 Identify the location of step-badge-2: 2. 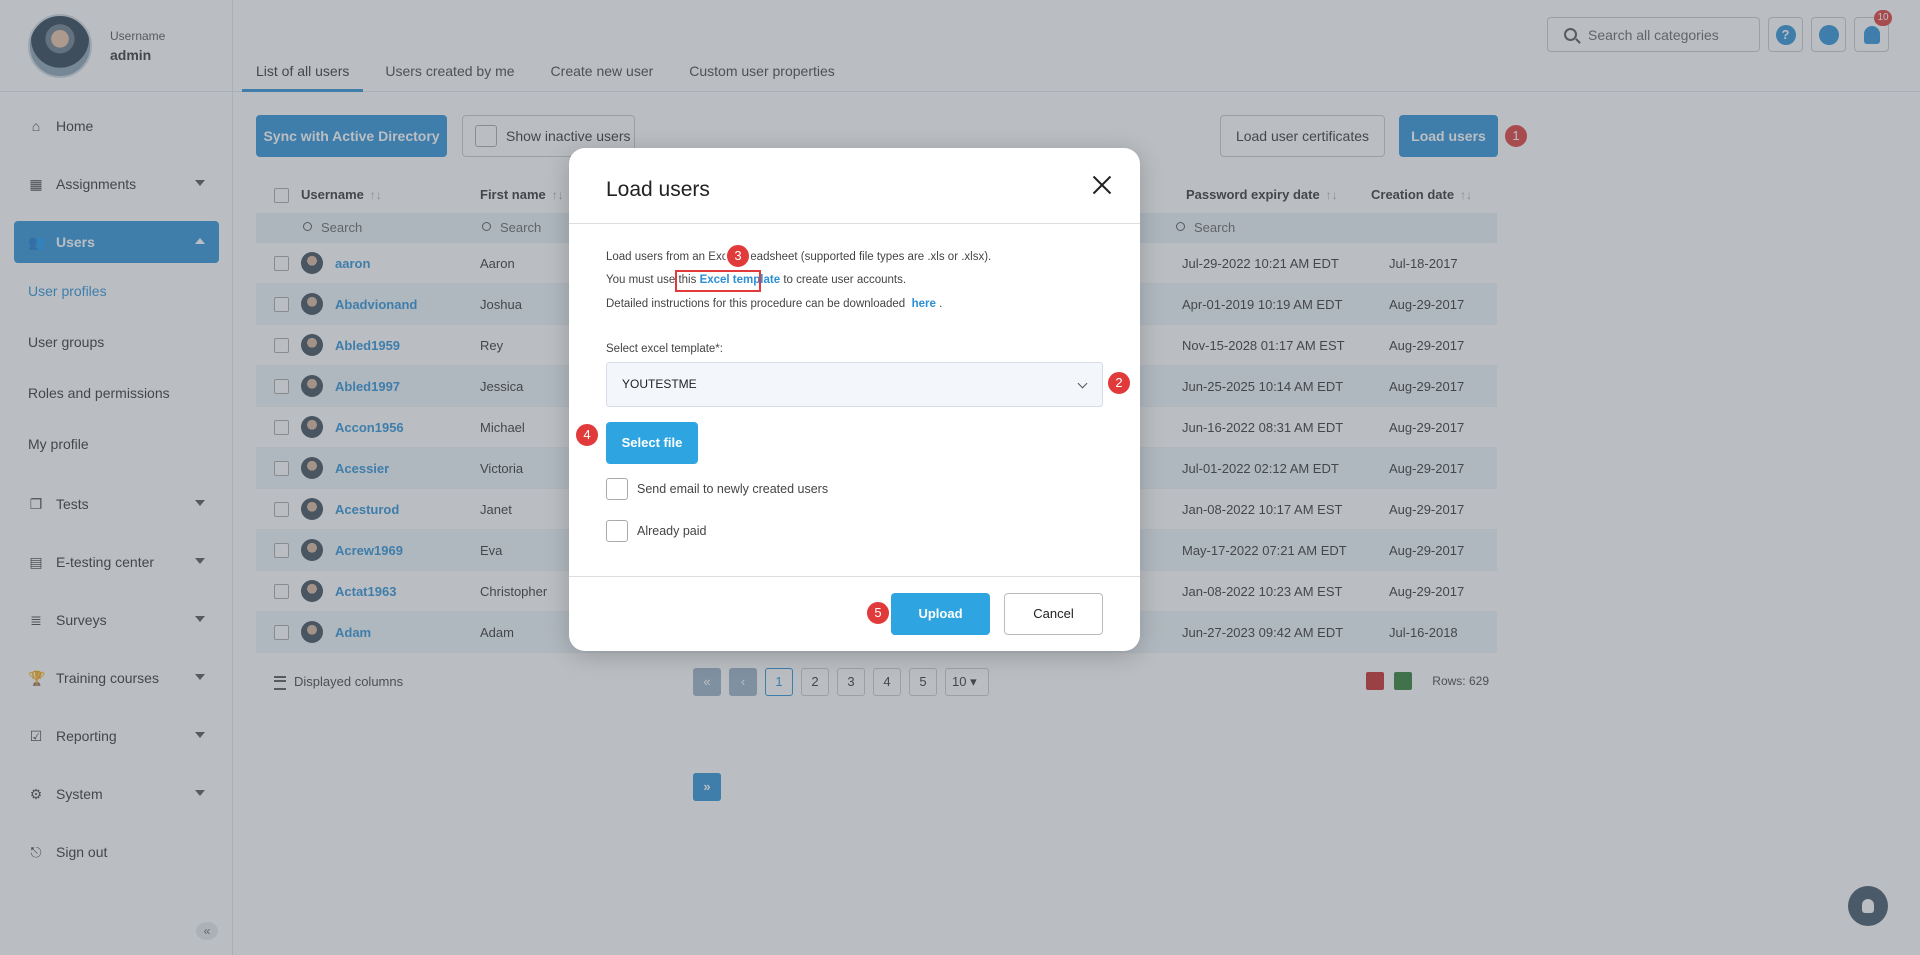
(1119, 383).